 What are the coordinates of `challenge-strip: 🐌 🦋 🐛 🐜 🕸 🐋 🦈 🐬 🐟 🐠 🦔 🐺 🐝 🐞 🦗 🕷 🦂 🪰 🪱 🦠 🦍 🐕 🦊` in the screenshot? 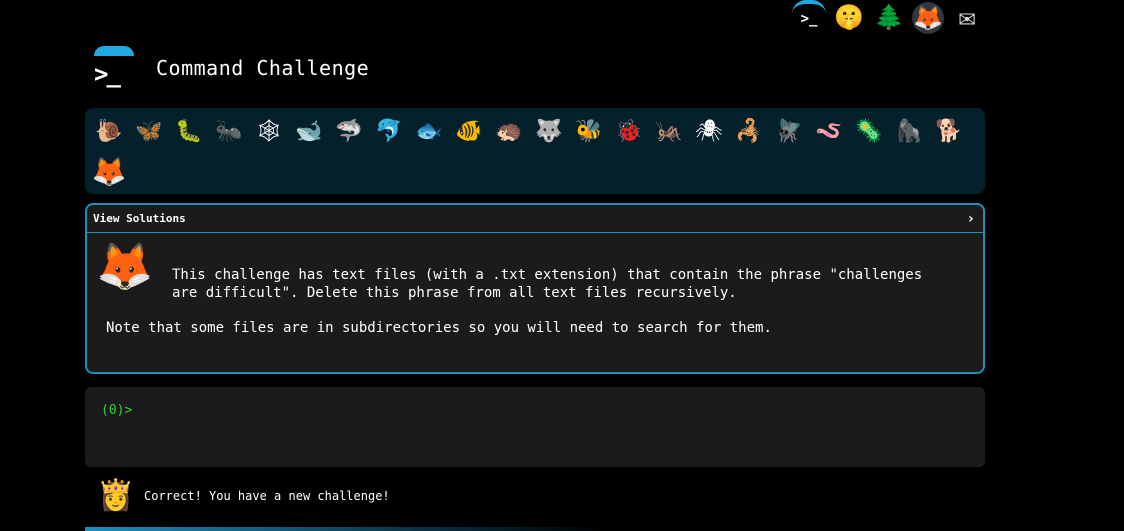 It's located at (535, 151).